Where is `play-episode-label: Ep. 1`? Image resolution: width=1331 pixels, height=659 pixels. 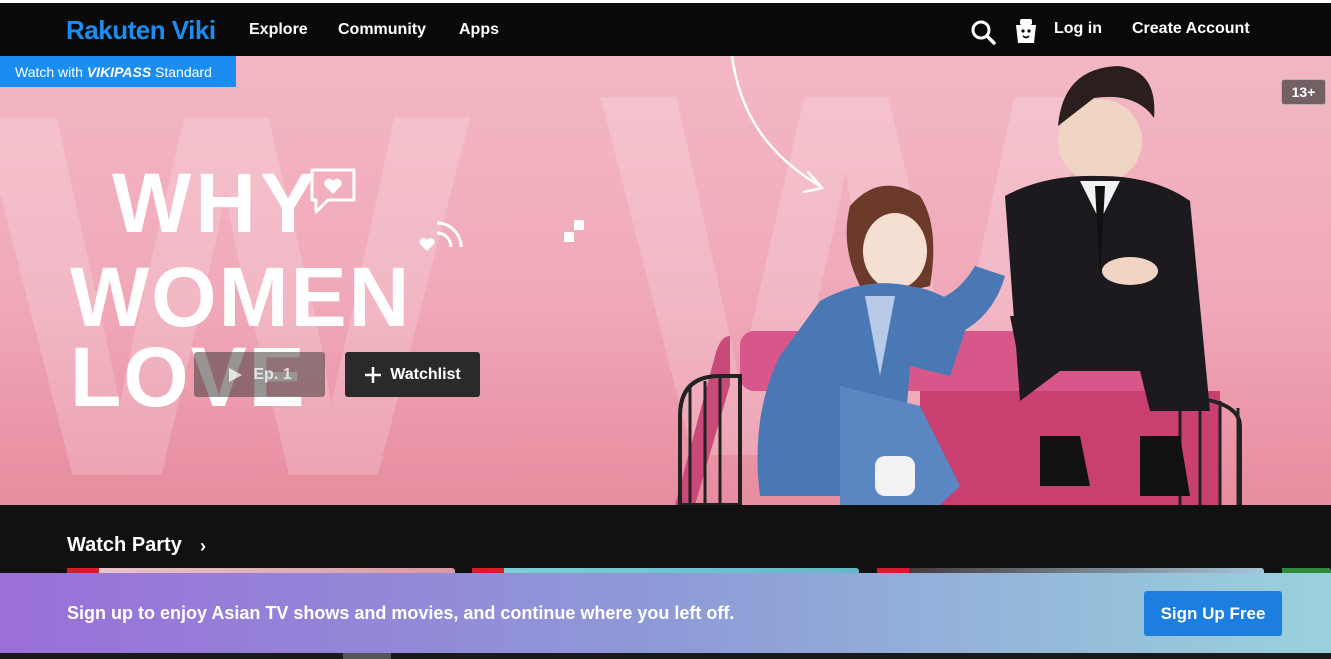
play-episode-label: Ep. 1 is located at coordinates (272, 374).